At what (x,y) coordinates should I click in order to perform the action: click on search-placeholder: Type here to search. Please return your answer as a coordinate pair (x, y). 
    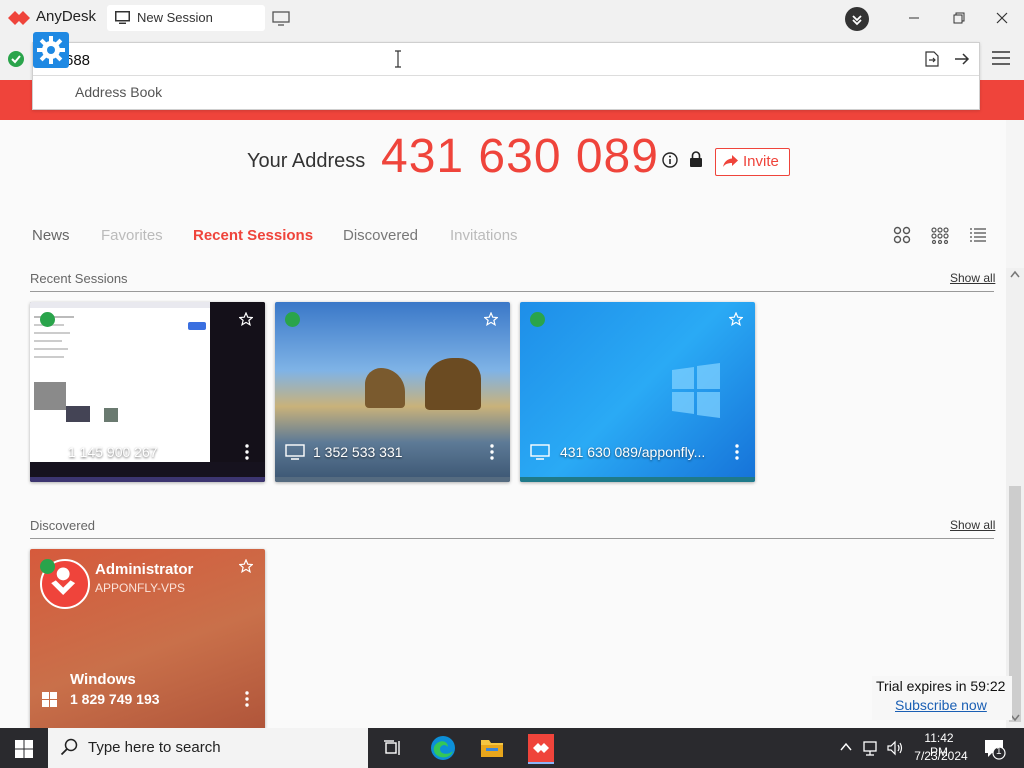
    Looking at the image, I should click on (154, 747).